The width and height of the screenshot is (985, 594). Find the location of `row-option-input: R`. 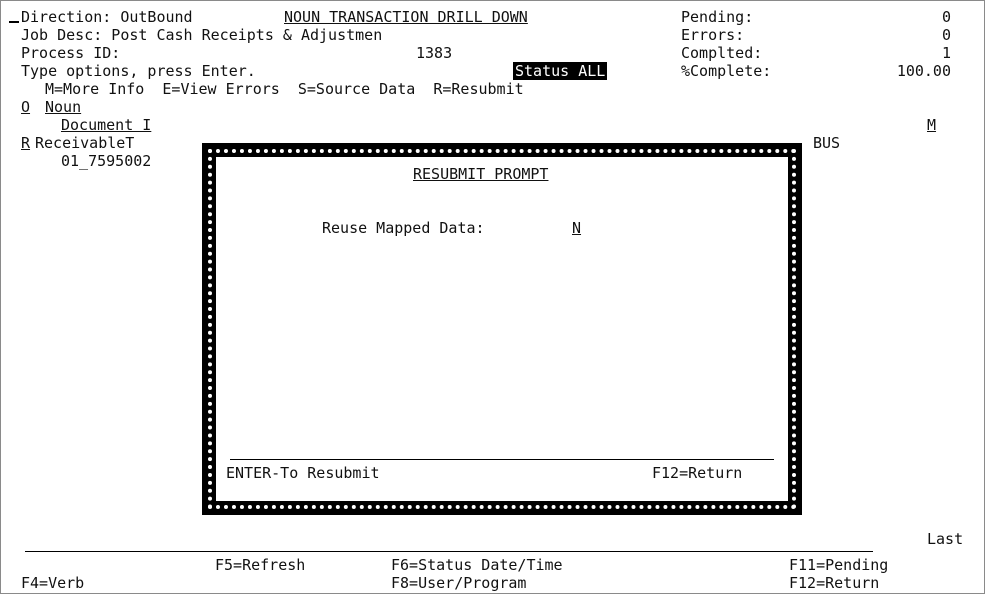

row-option-input: R is located at coordinates (25, 143).